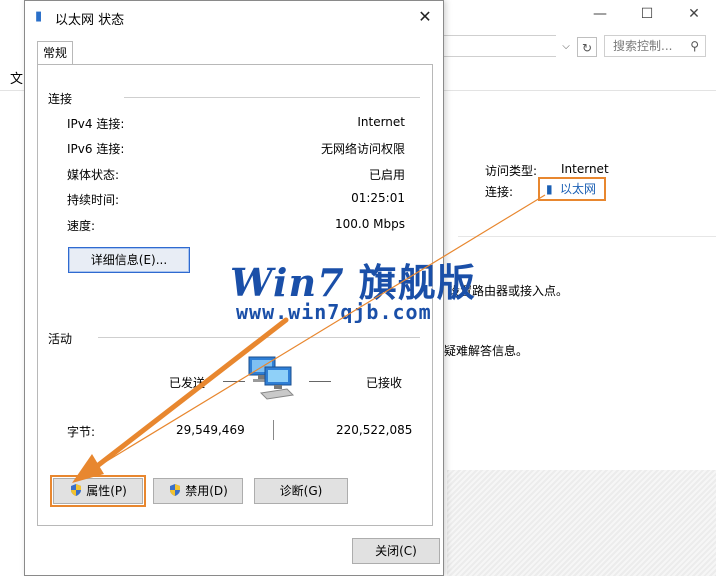 The width and height of the screenshot is (716, 576). I want to click on maximize-icon: ☐, so click(647, 14).